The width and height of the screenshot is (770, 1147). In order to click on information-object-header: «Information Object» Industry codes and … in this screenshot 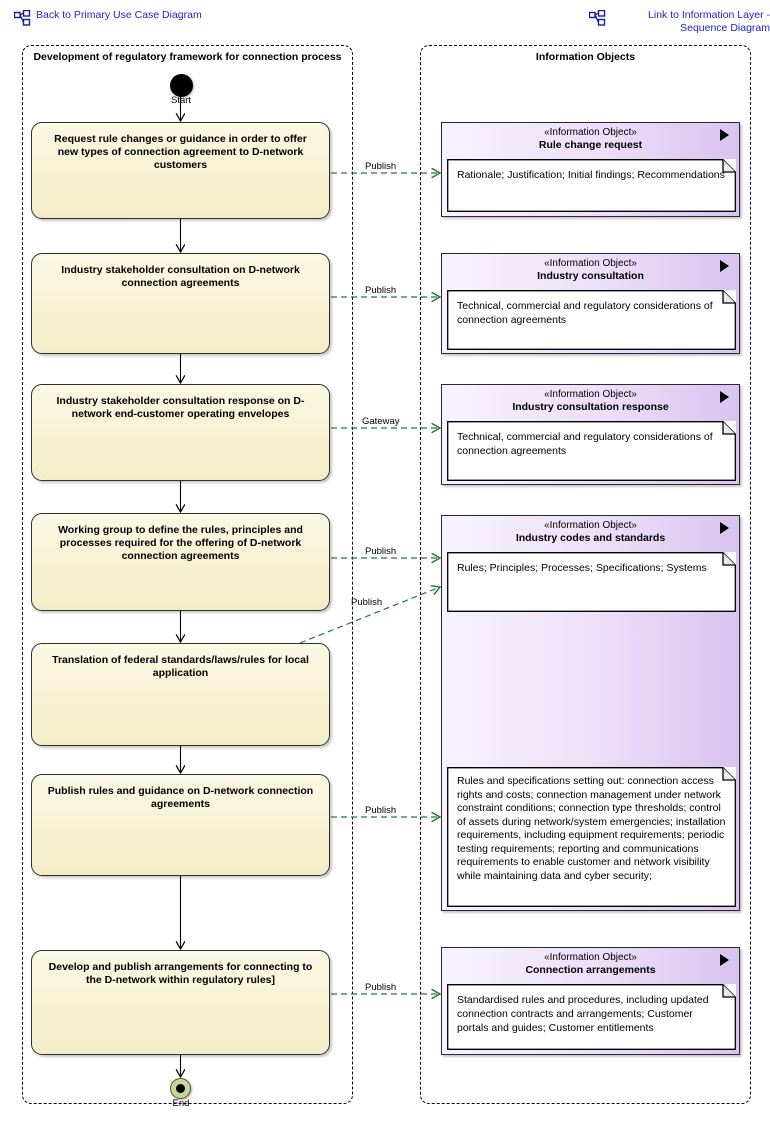, I will do `click(590, 532)`.